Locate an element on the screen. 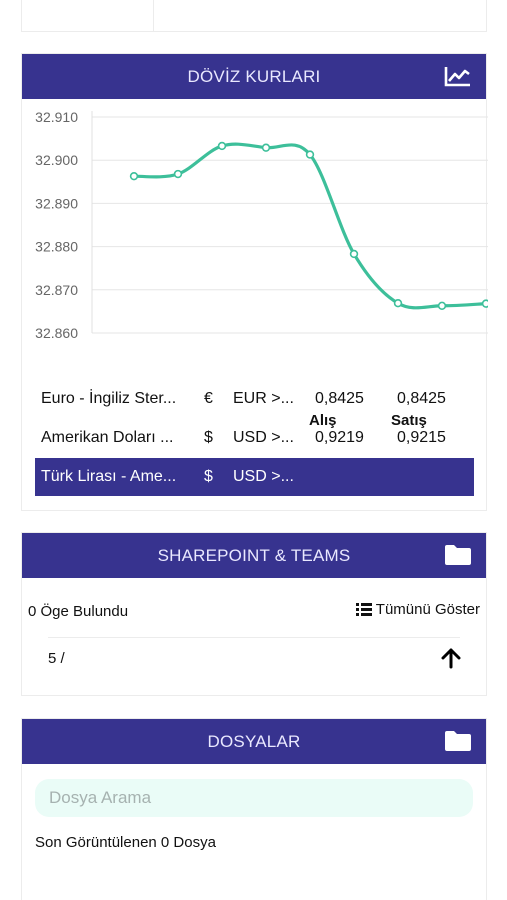 This screenshot has height=900, width=507. currency-card-header: DÖVİZ KURLARI is located at coordinates (254, 76).